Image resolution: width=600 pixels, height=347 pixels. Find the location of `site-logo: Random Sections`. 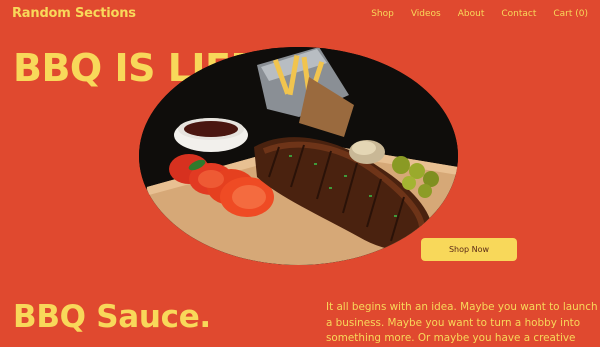

site-logo: Random Sections is located at coordinates (74, 13).